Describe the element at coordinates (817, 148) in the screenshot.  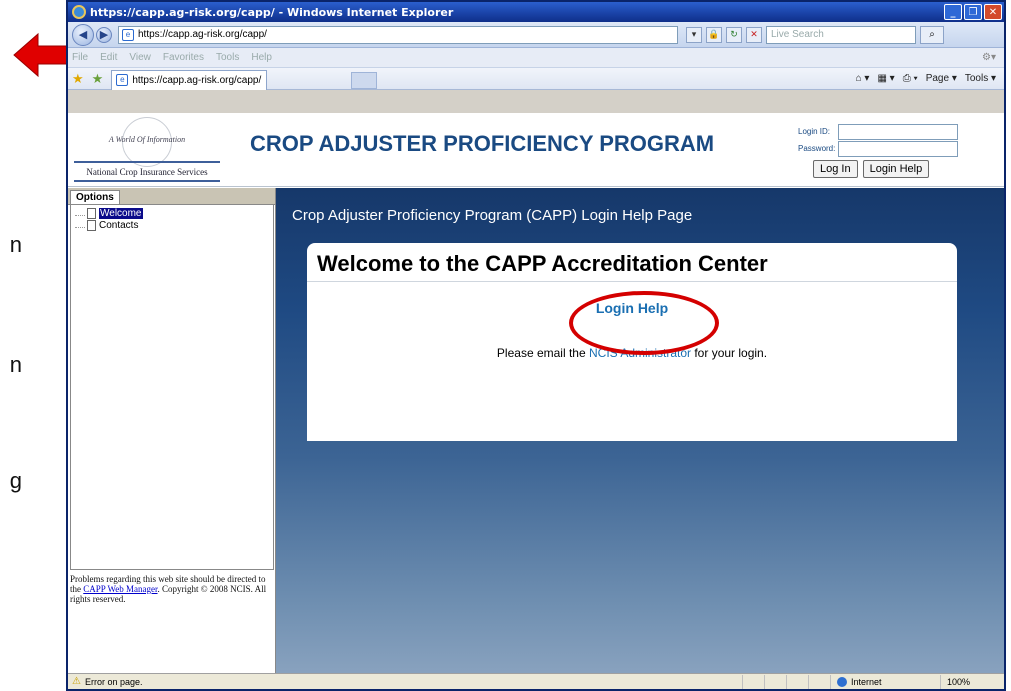
I see `password-label: Password:` at that location.